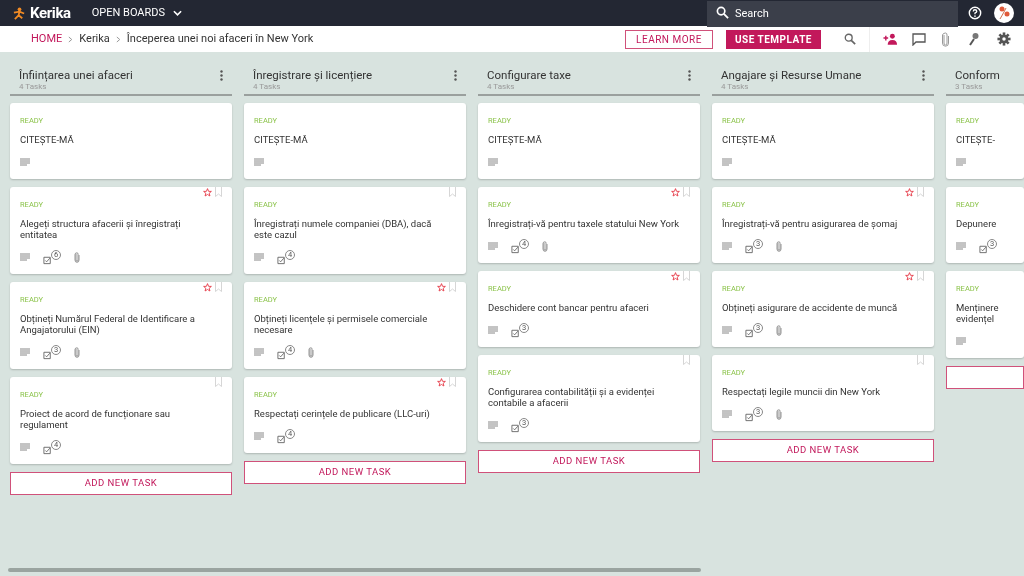 The width and height of the screenshot is (1024, 576). Describe the element at coordinates (94, 39) in the screenshot. I see `breadcrumb-link: Kerika` at that location.